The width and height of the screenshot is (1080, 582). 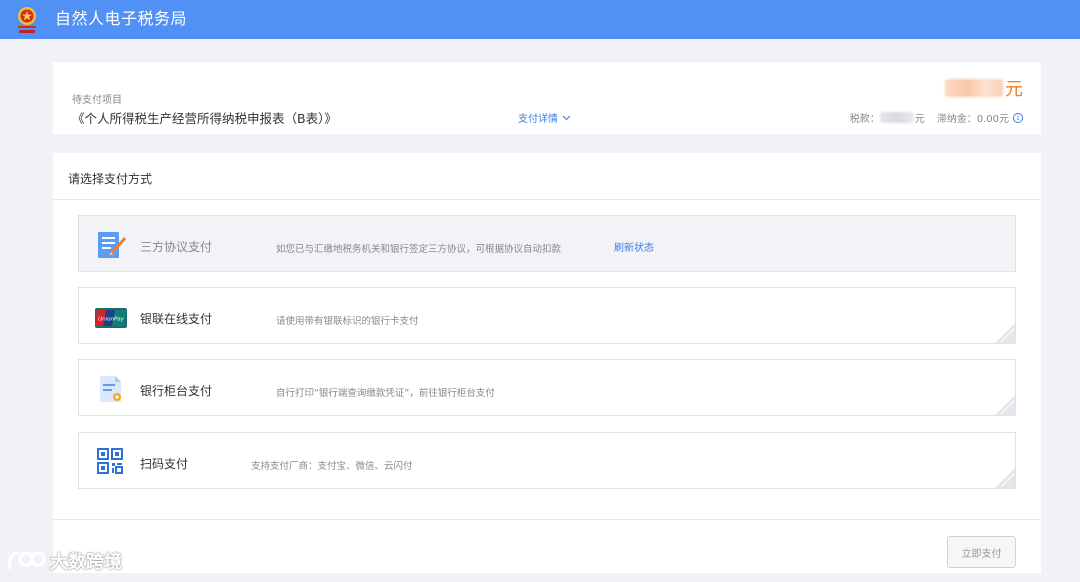 What do you see at coordinates (332, 466) in the screenshot?
I see `method-description: 支持支付厂商：支付宝、微信、云闪付` at bounding box center [332, 466].